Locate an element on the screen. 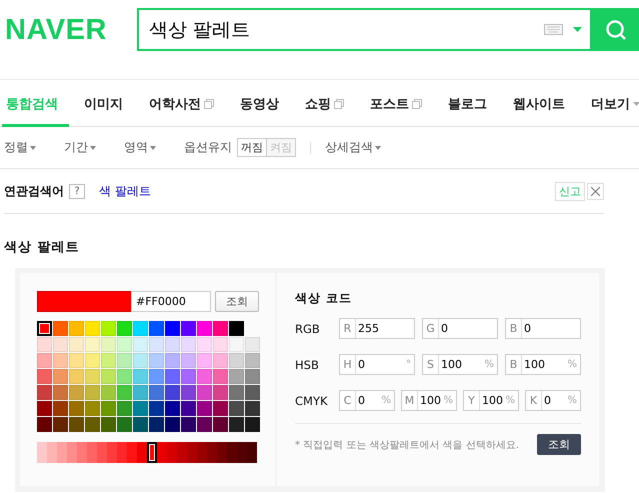 The height and width of the screenshot is (493, 639). filter-dropdown: 상세검색 is located at coordinates (353, 147).